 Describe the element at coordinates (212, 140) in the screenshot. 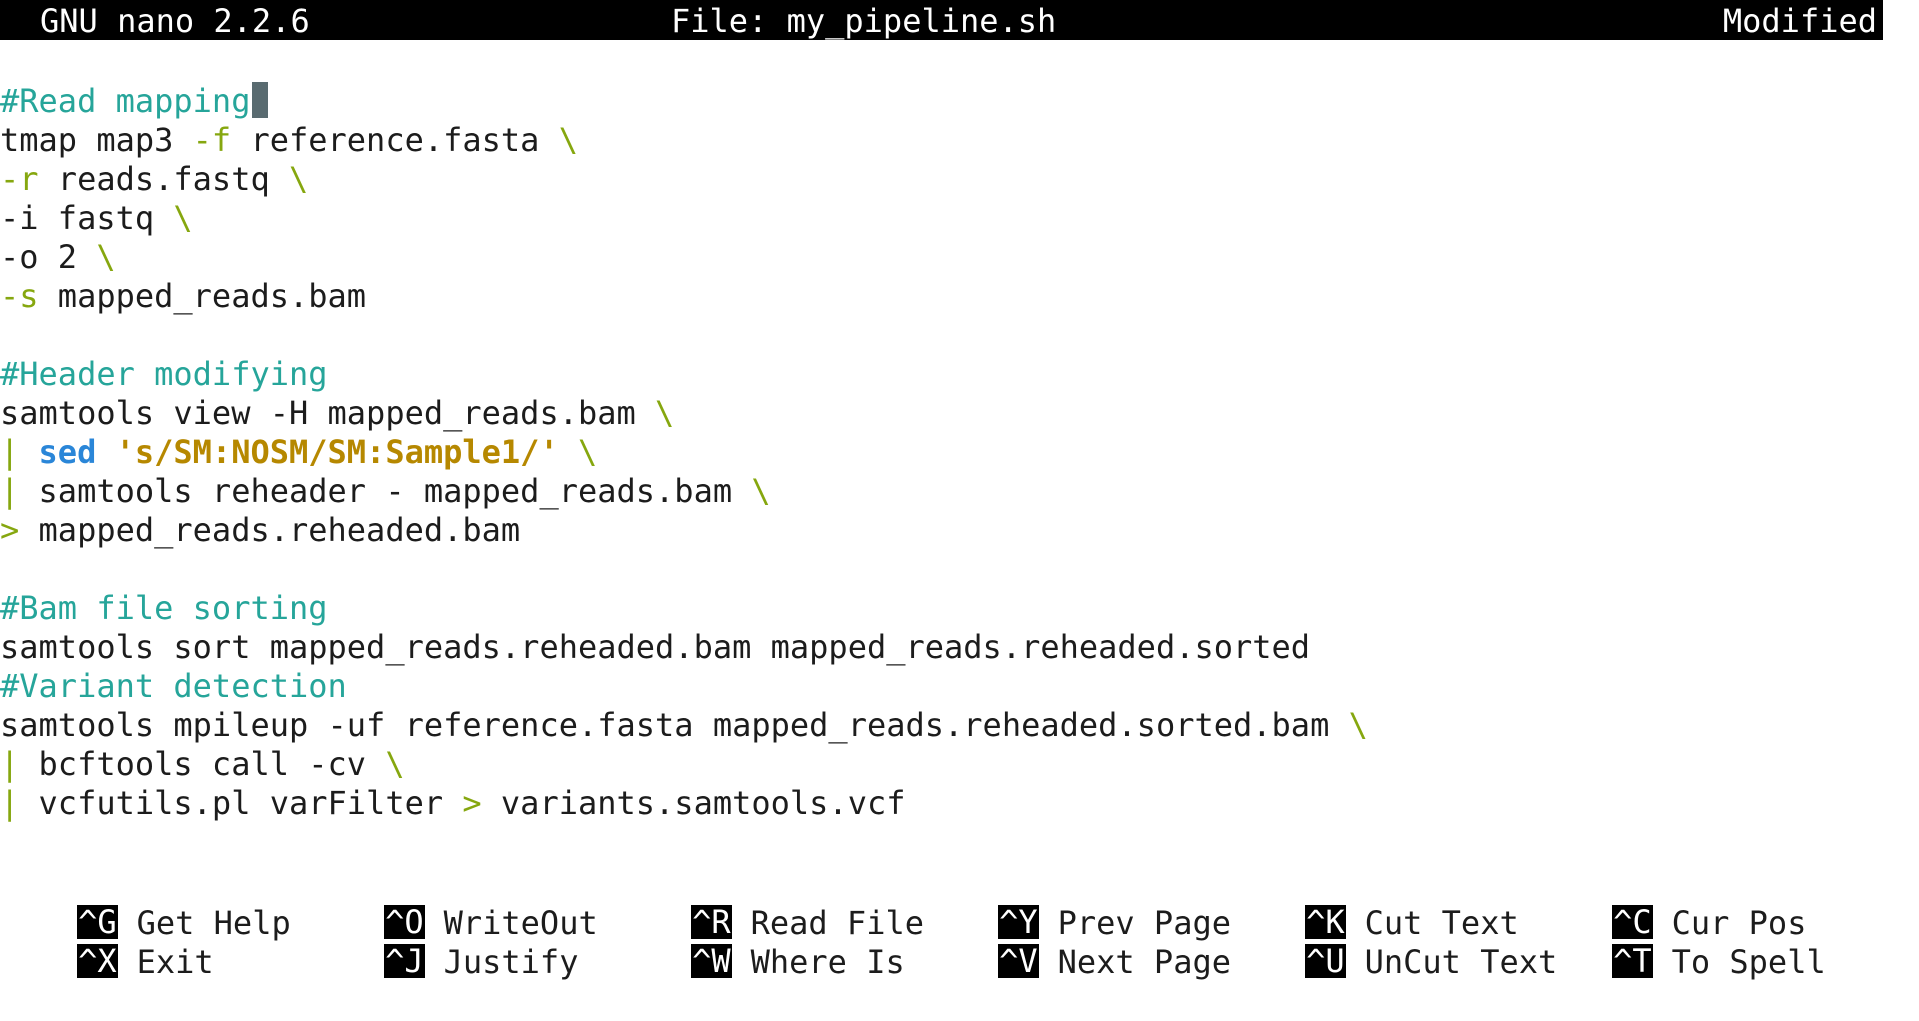

I see `code-token: -f` at that location.